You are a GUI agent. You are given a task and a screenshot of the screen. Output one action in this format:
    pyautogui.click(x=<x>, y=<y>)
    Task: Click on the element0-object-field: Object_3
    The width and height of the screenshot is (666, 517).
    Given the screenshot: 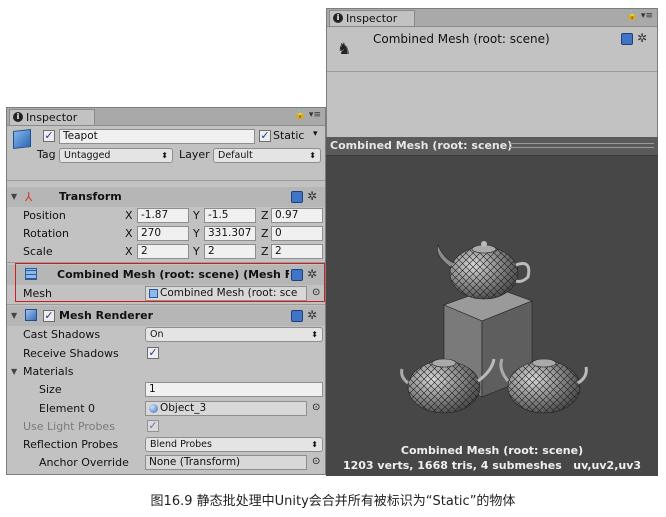 What is the action you would take?
    pyautogui.click(x=226, y=408)
    